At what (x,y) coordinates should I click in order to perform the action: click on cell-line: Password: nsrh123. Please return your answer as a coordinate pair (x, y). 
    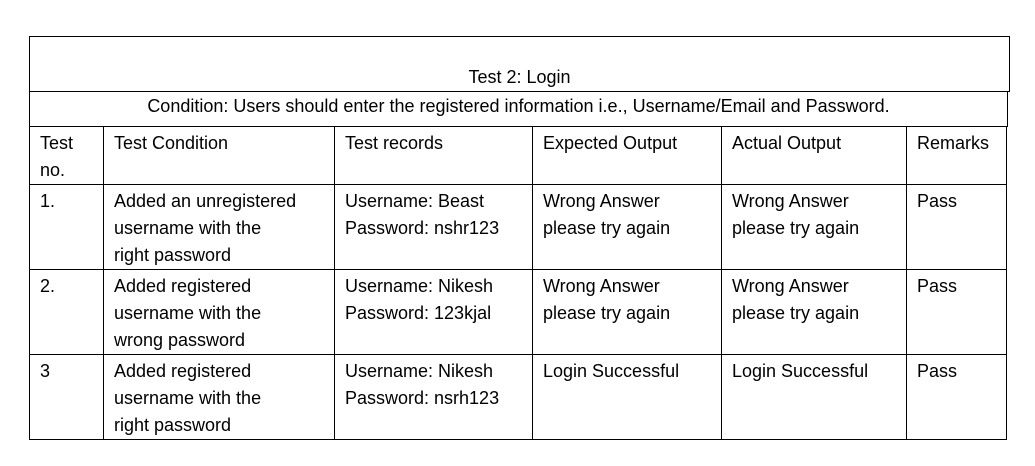
    Looking at the image, I should click on (422, 398).